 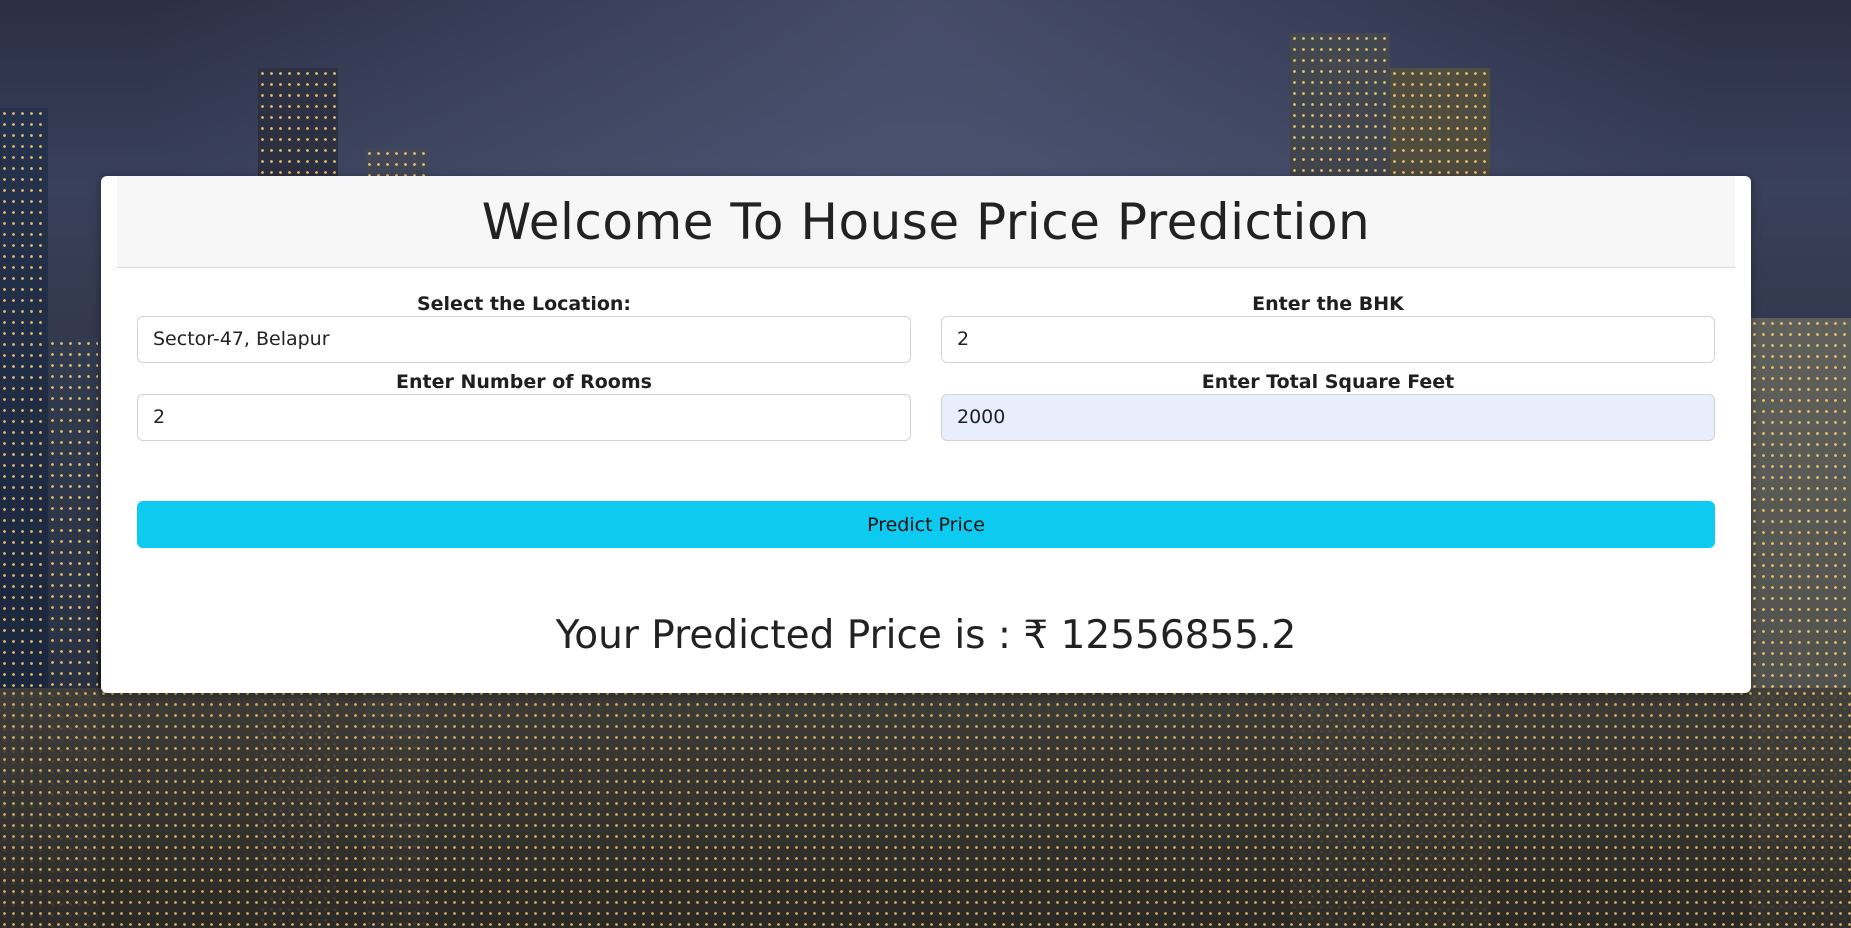 I want to click on location-label: Select the Location:, so click(x=524, y=304).